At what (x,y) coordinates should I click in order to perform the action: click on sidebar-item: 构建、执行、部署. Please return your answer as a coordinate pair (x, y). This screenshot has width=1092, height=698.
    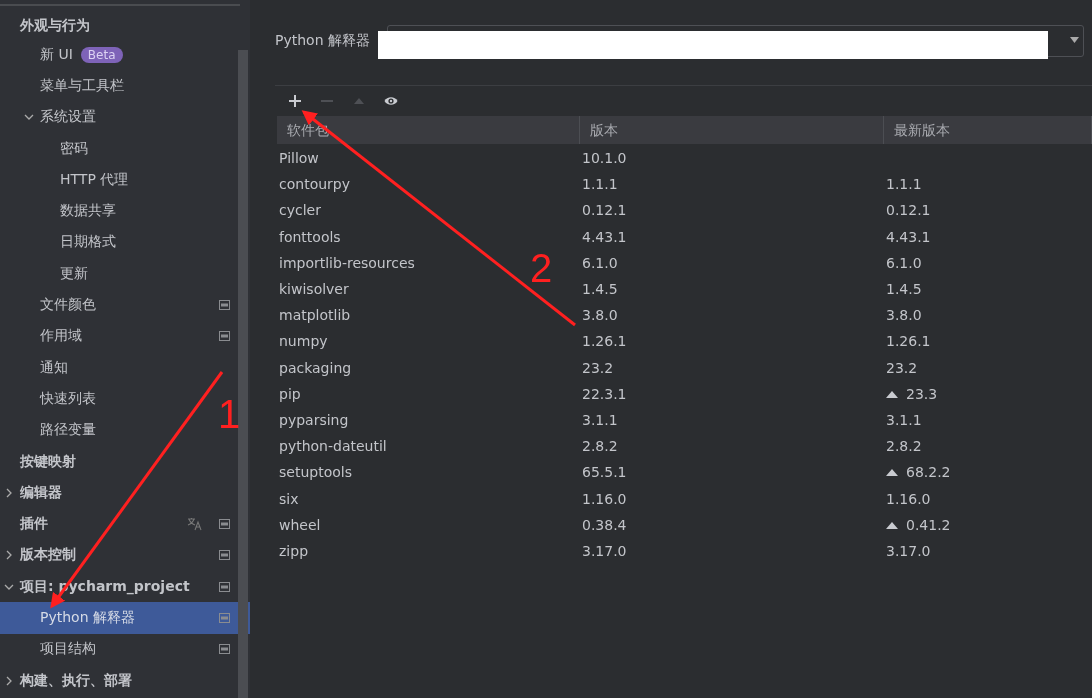
    Looking at the image, I should click on (76, 680).